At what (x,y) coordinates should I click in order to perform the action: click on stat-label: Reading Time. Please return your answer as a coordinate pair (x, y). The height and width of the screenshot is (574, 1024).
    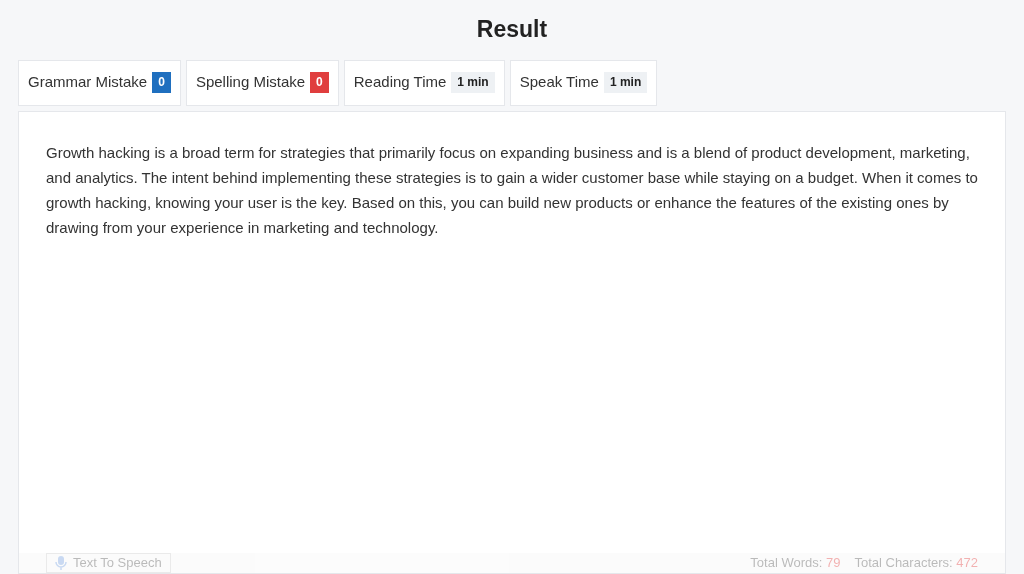
    Looking at the image, I should click on (400, 82).